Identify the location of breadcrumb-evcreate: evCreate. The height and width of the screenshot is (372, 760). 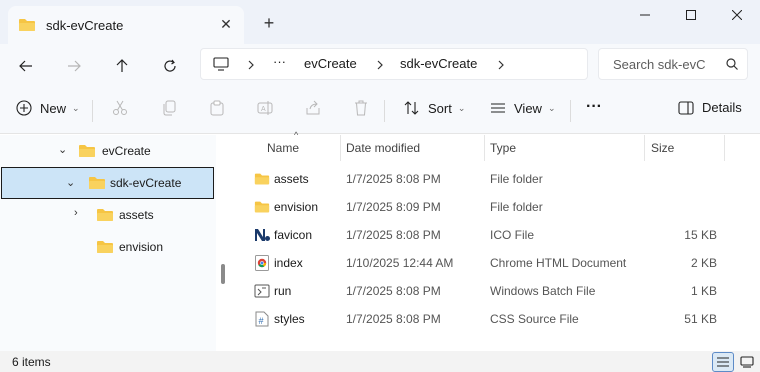
(330, 63).